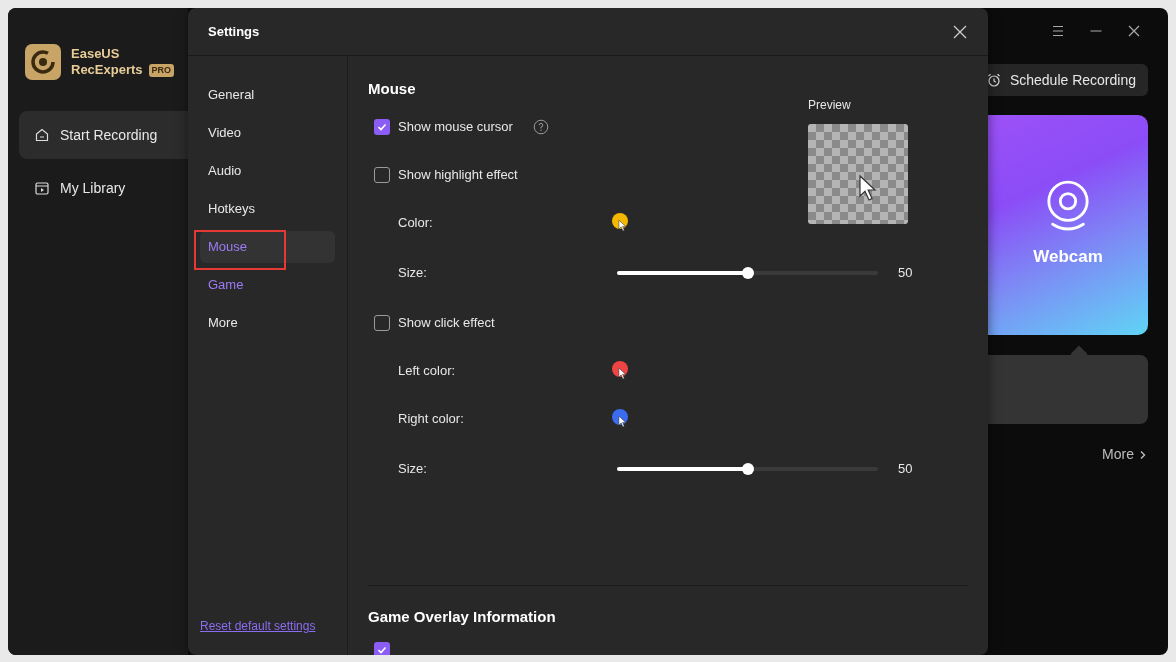 The width and height of the screenshot is (1176, 662). I want to click on settings-nav-item: Mouse, so click(267, 247).